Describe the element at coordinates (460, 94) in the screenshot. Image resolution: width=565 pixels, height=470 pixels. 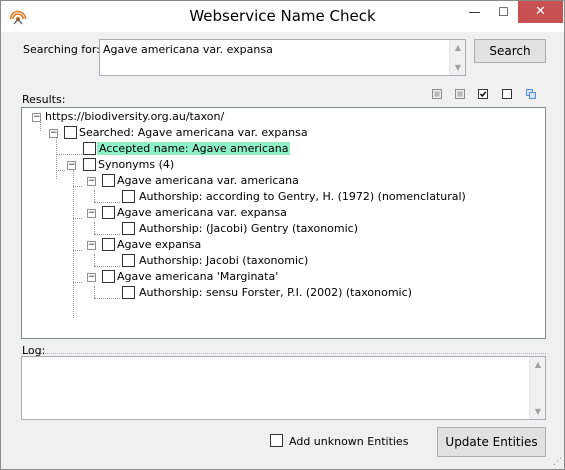
I see `expand-all-icon` at that location.